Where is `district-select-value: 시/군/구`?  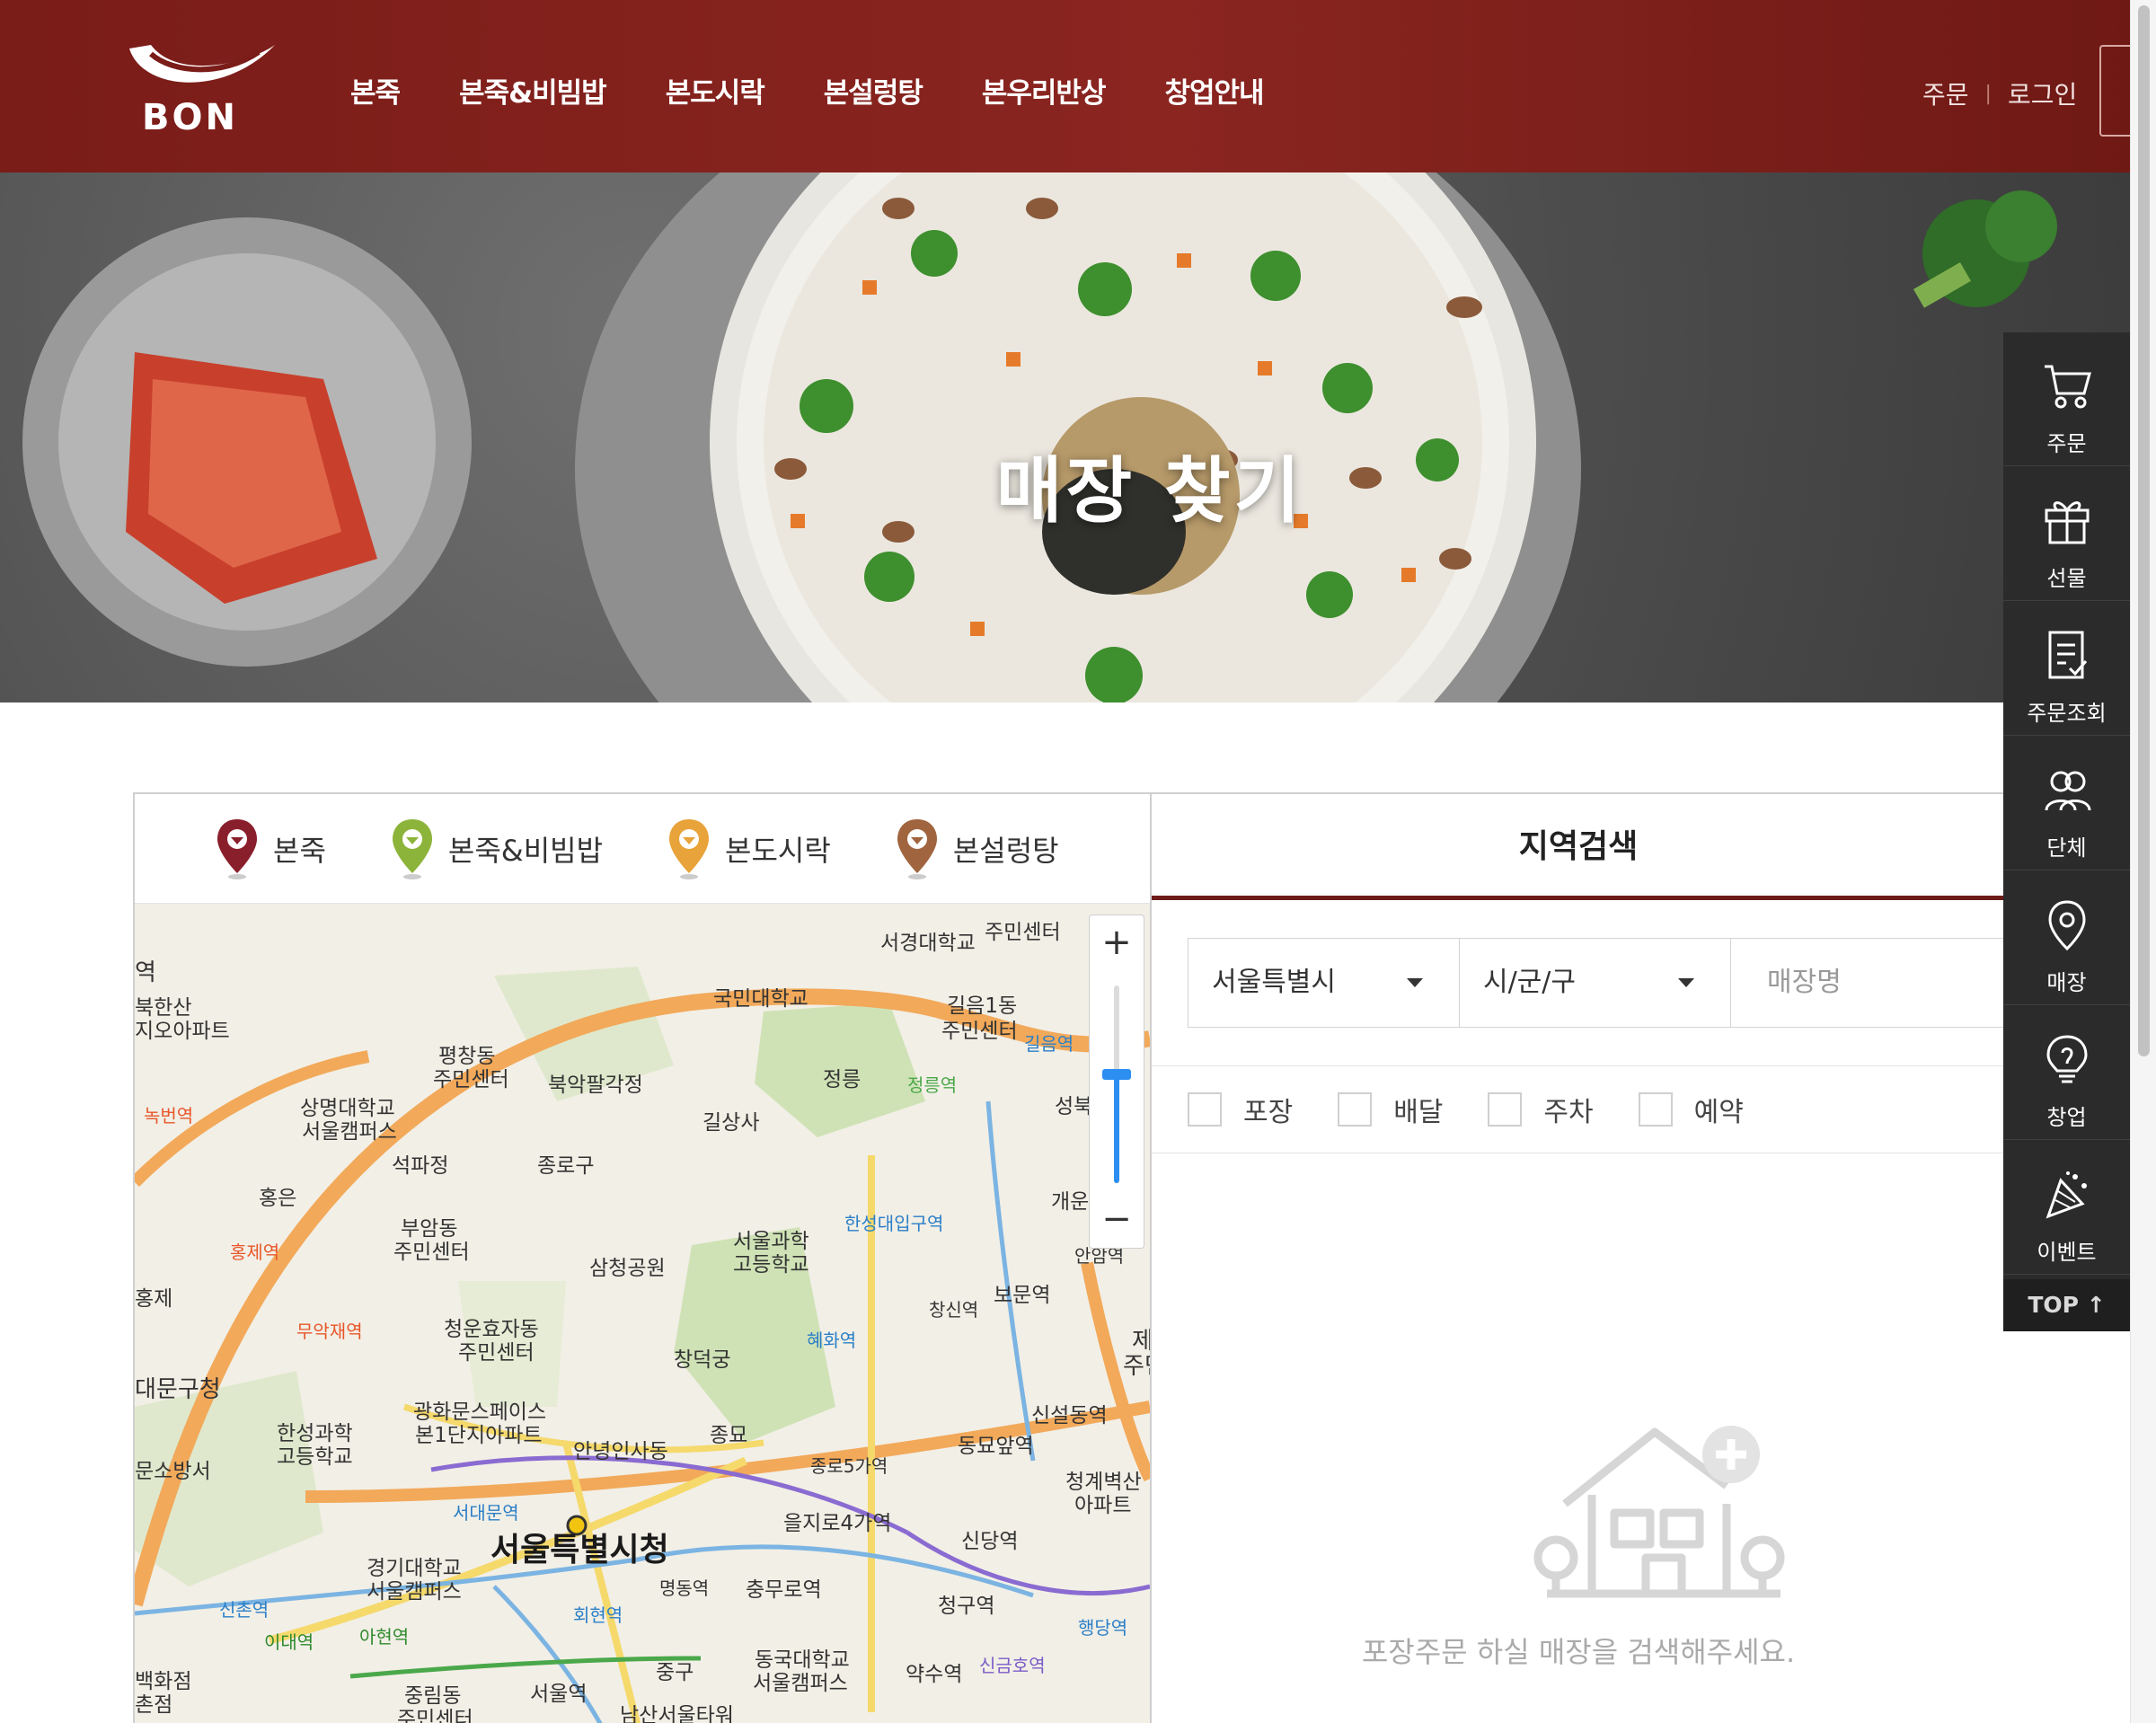 district-select-value: 시/군/구 is located at coordinates (1530, 982).